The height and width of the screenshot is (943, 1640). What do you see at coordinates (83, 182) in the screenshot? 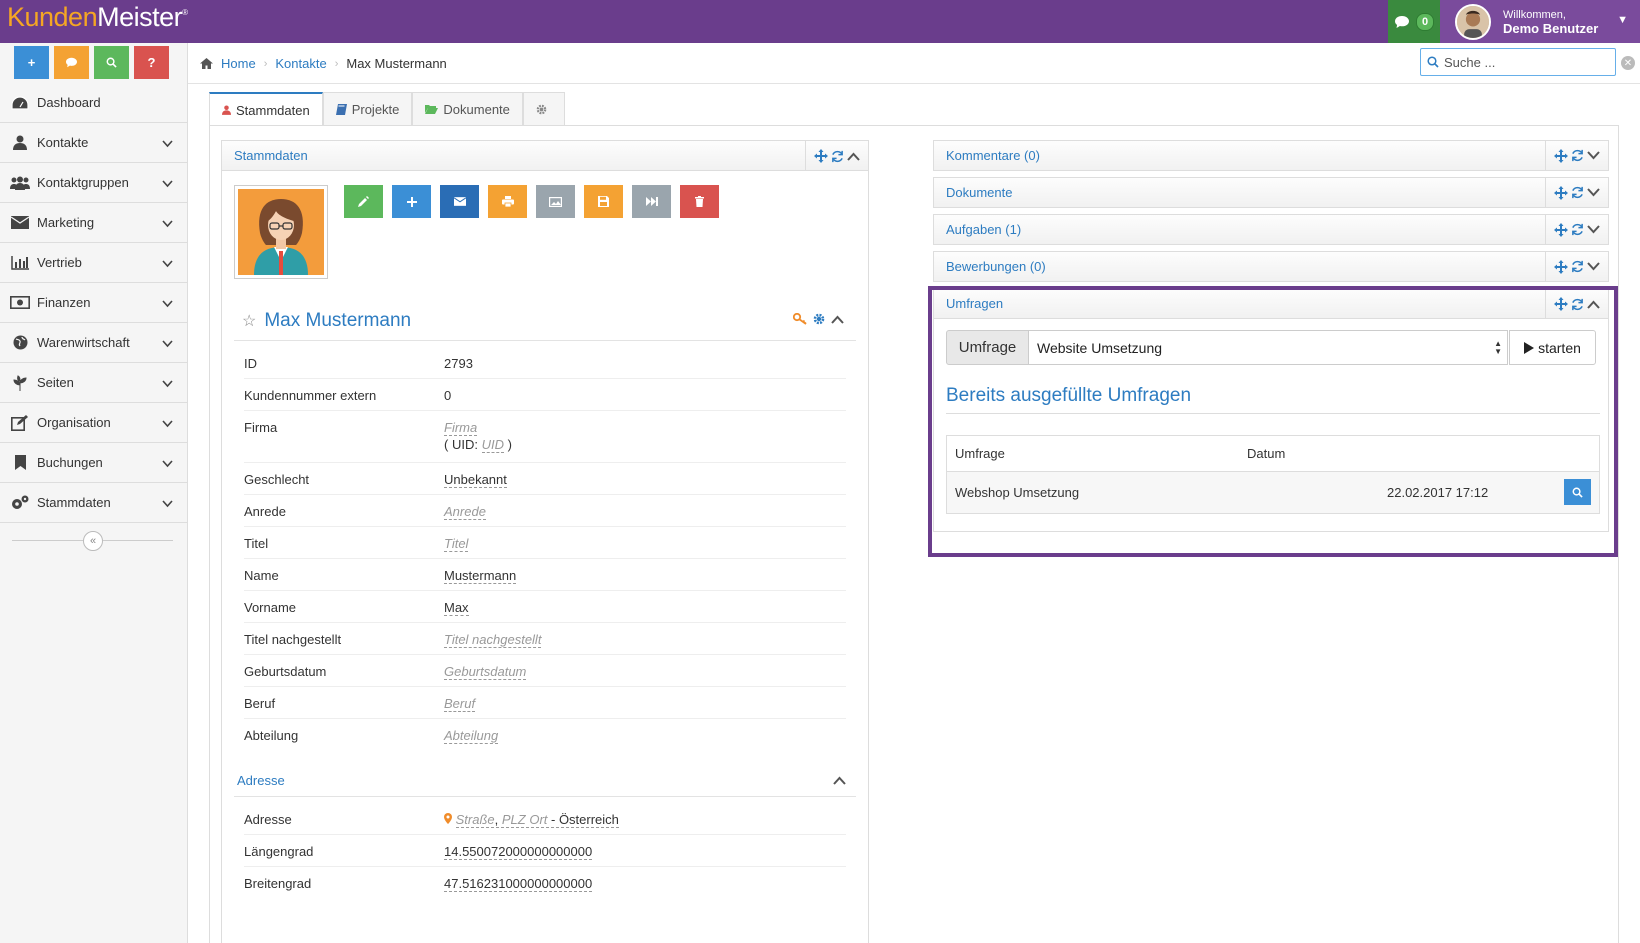
I see `sidebar-item-label: Kontaktgruppen` at bounding box center [83, 182].